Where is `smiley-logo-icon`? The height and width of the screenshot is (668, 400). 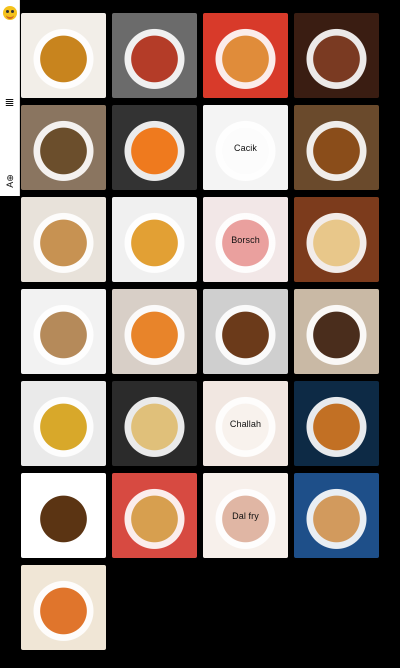 smiley-logo-icon is located at coordinates (10, 13).